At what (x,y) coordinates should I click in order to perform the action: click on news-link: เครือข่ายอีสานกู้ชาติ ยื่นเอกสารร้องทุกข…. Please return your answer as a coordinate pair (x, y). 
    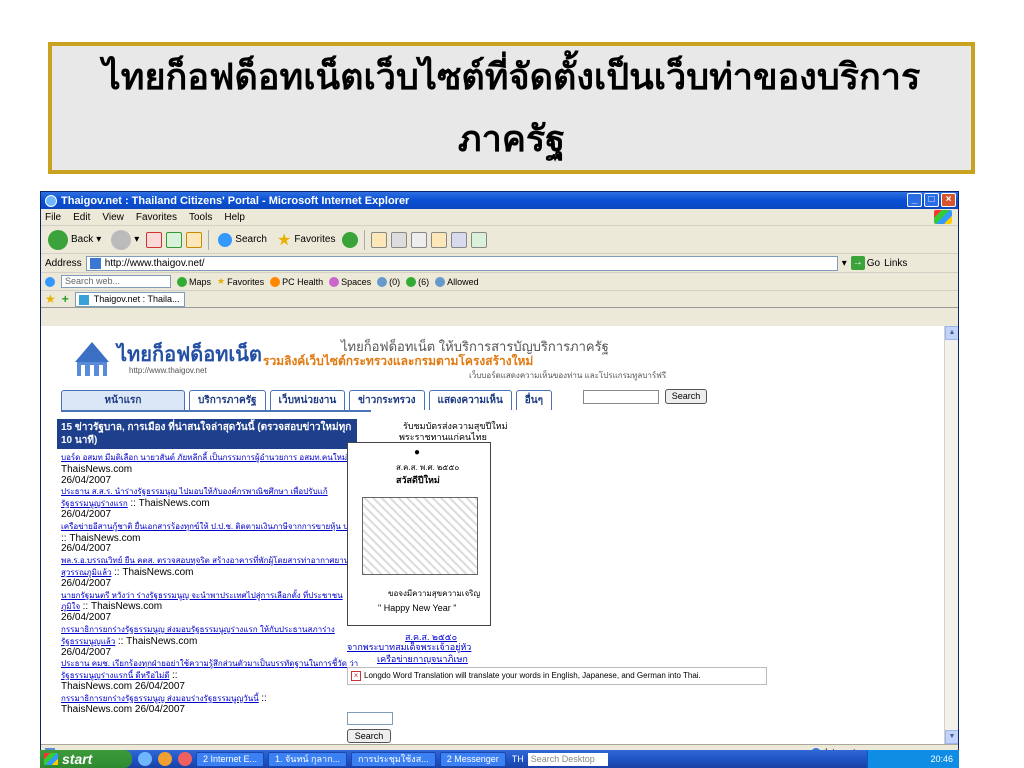
    Looking at the image, I should click on (211, 526).